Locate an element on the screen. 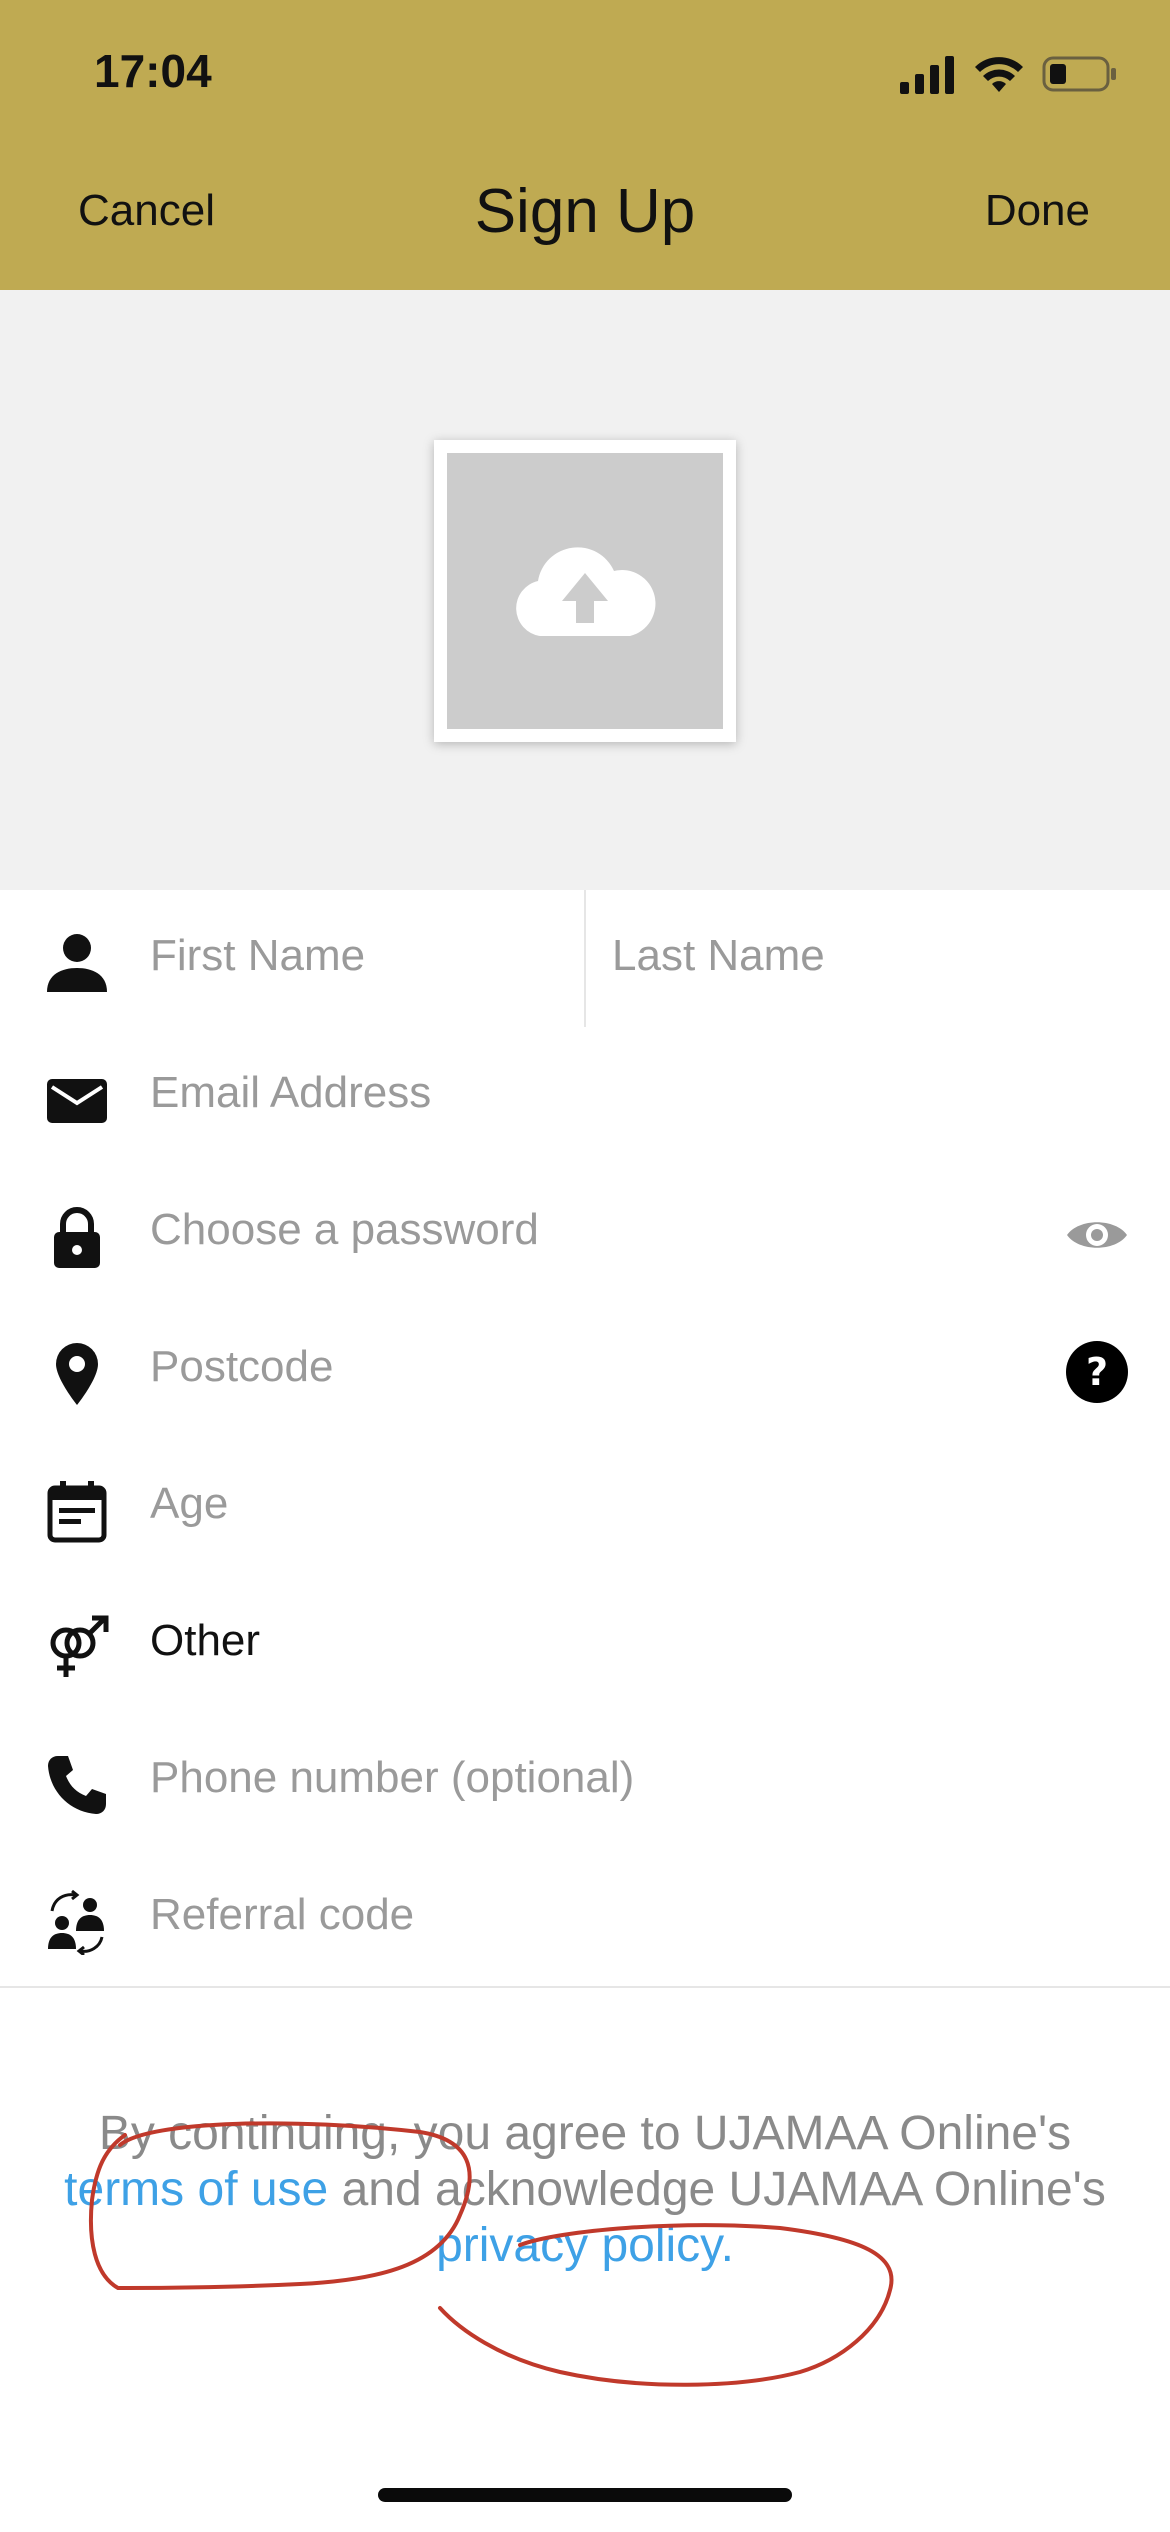 This screenshot has height=2532, width=1170. name-row: First Name Last Name is located at coordinates (585, 959).